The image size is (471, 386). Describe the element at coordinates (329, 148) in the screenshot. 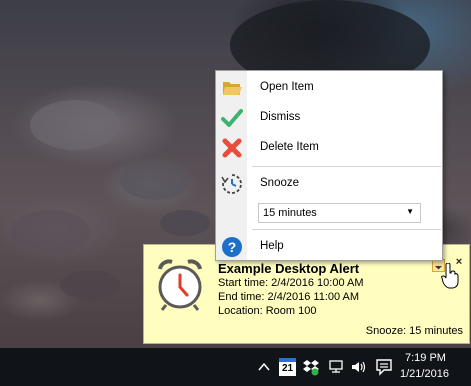

I see `menu-item-delete-item: Delete Item` at that location.